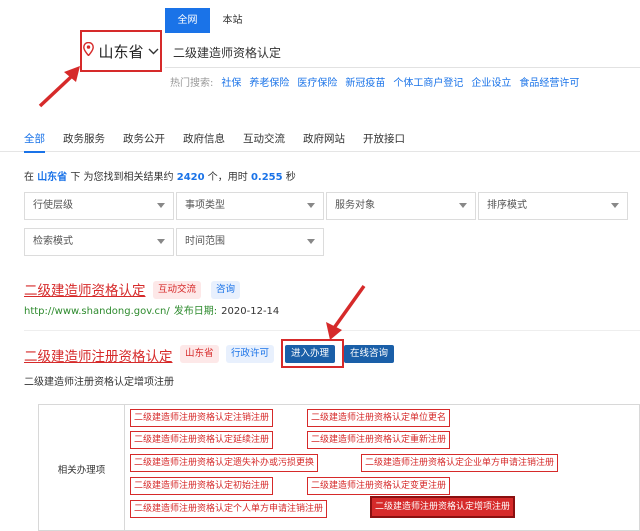 The image size is (640, 531). Describe the element at coordinates (384, 139) in the screenshot. I see `tab-open-api: 开放接口` at that location.